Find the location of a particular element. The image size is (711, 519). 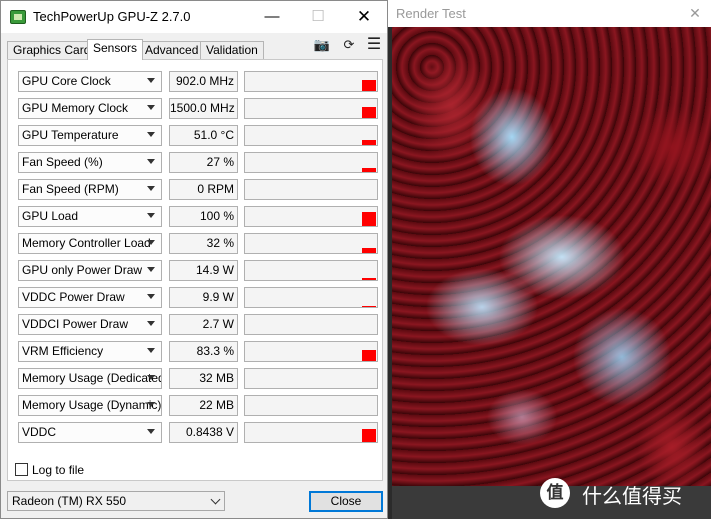

sensor-label: Memory Usage (Dynamic) is located at coordinates (90, 405).